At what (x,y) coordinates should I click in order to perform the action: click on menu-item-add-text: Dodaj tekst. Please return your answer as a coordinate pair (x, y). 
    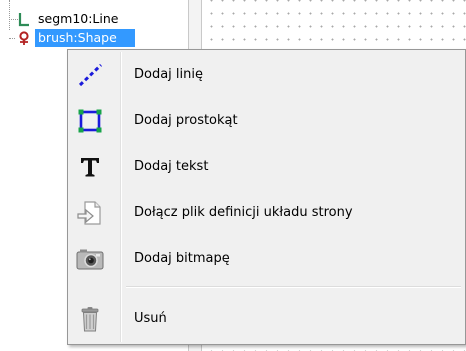
    Looking at the image, I should click on (266, 167).